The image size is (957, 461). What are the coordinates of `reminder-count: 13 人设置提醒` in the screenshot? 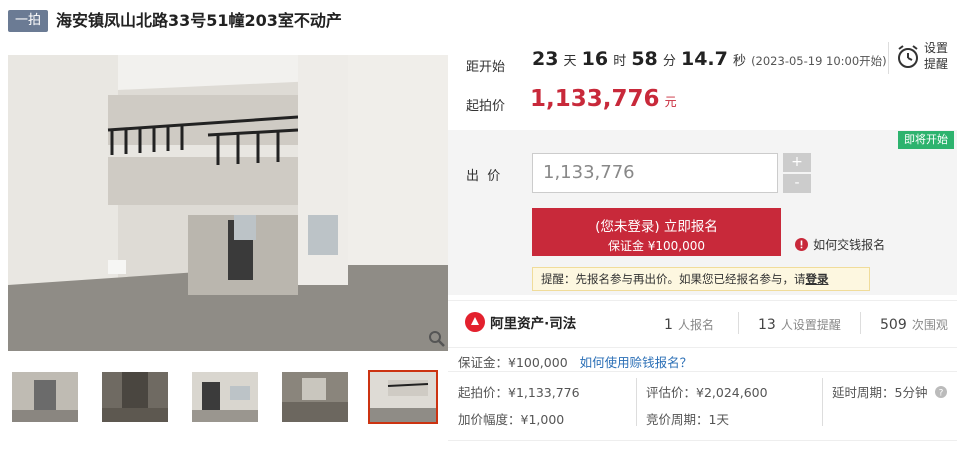 It's located at (799, 323).